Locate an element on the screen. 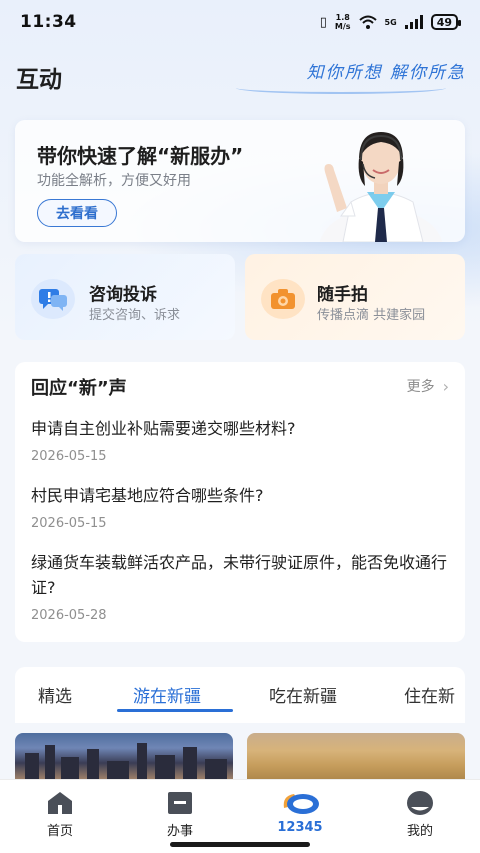 The width and height of the screenshot is (480, 853). more-link: 更多 › is located at coordinates (428, 386).